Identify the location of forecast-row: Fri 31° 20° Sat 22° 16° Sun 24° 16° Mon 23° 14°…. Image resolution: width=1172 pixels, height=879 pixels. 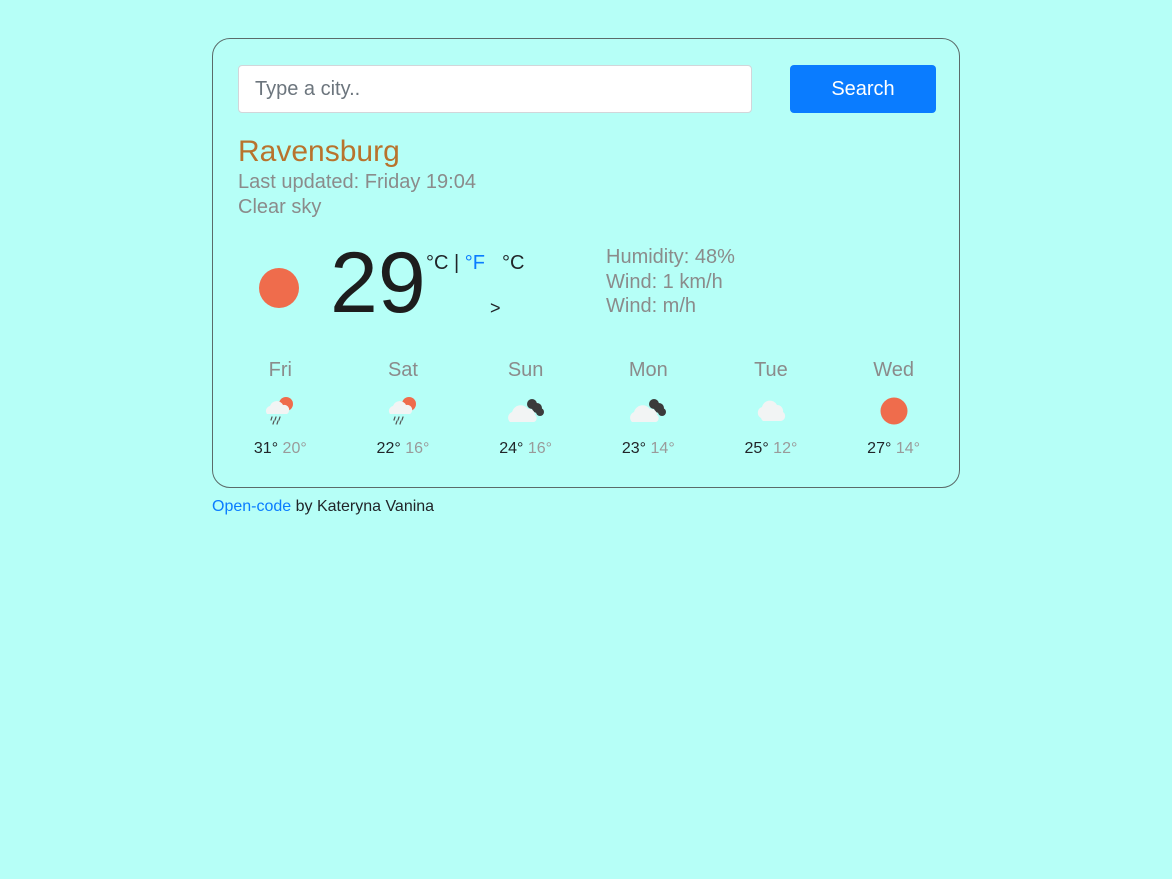
(587, 408).